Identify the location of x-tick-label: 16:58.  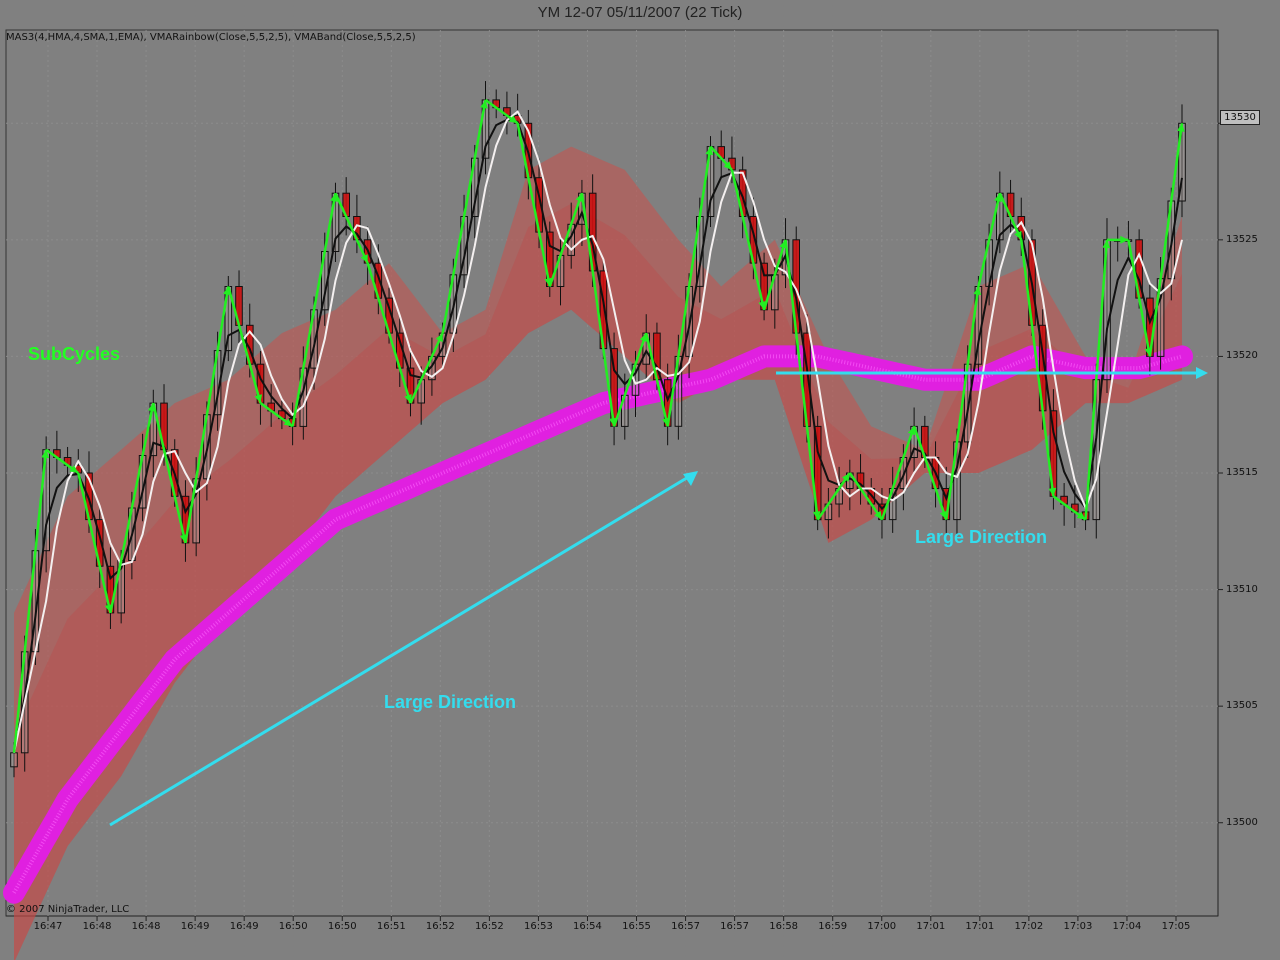
(784, 926).